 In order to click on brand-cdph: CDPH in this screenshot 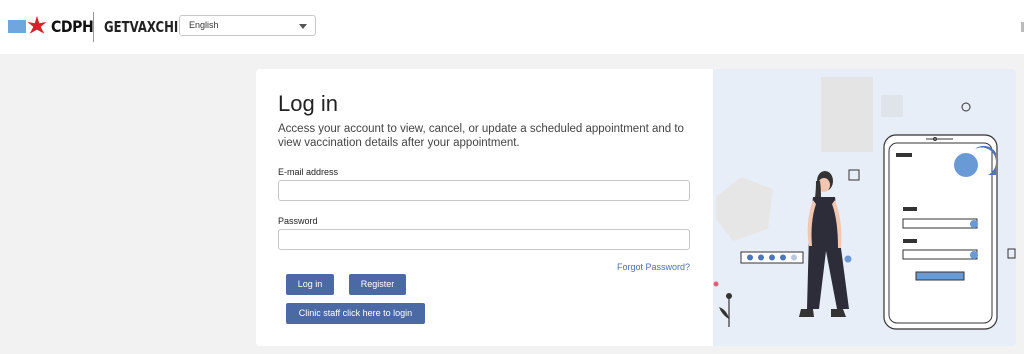, I will do `click(72, 26)`.